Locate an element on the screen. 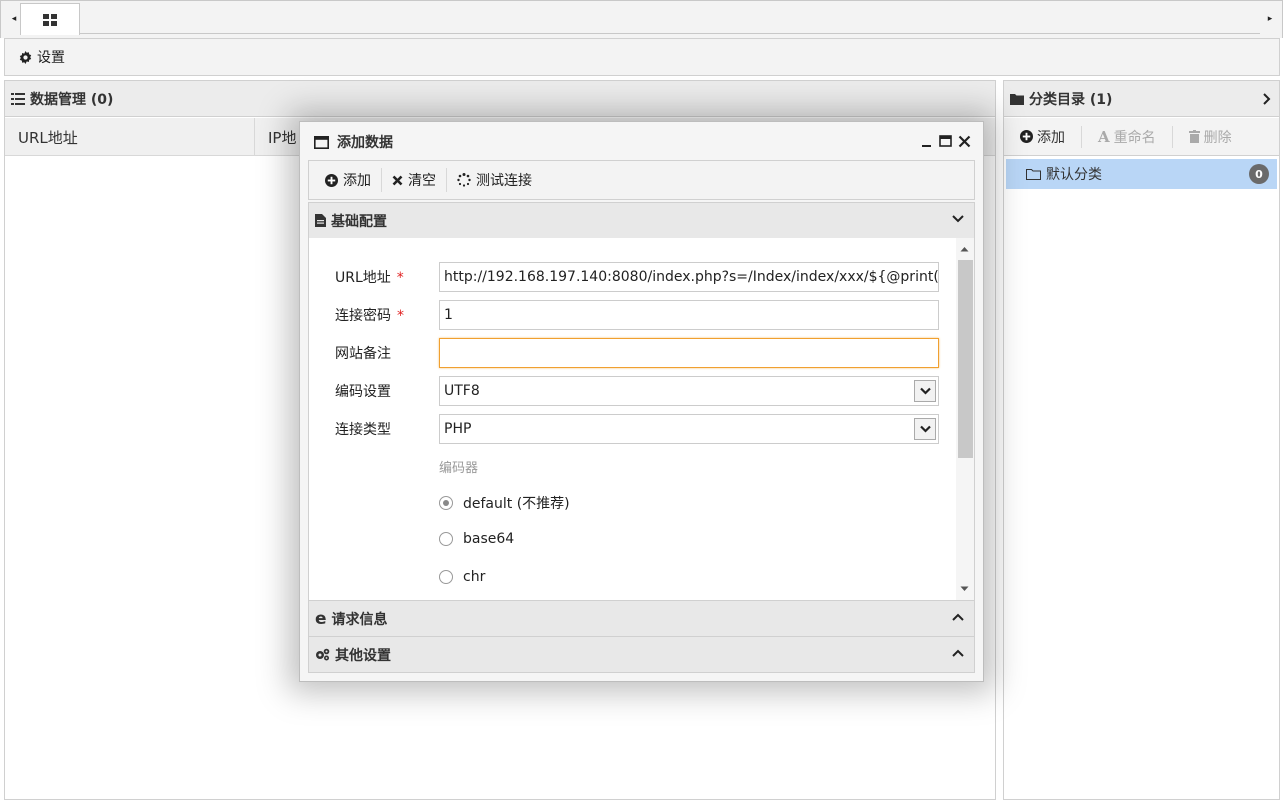  section-other-settings: 其他设置 is located at coordinates (641, 654).